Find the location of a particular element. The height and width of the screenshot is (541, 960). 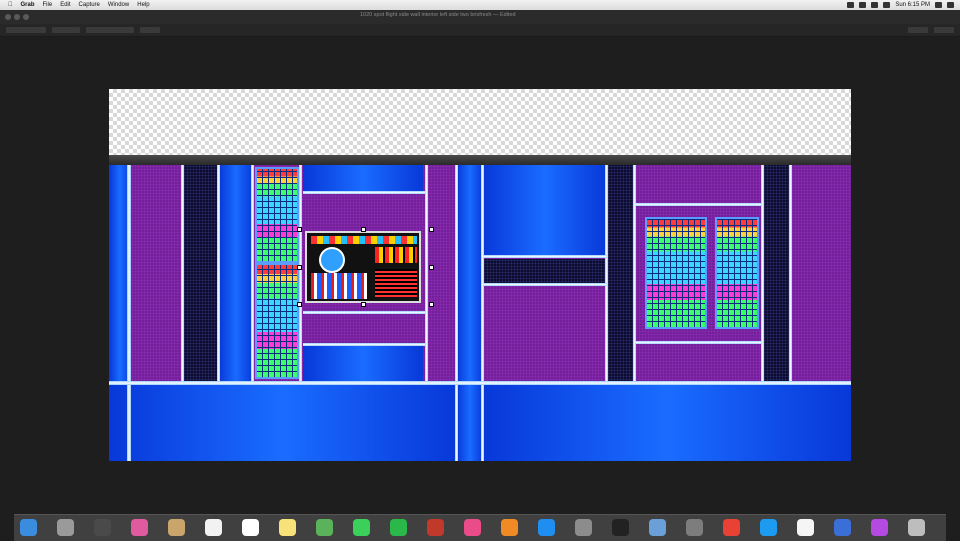

menu-clock: Sun 6:15 PM is located at coordinates (912, 5).